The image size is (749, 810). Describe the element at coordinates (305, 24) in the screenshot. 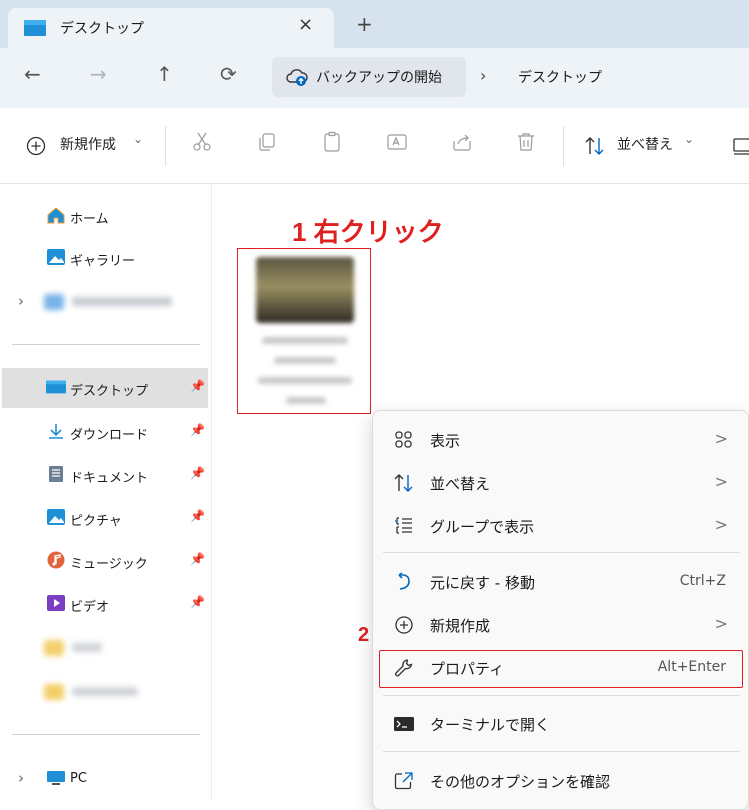

I see `close-tab-icon: ×` at that location.